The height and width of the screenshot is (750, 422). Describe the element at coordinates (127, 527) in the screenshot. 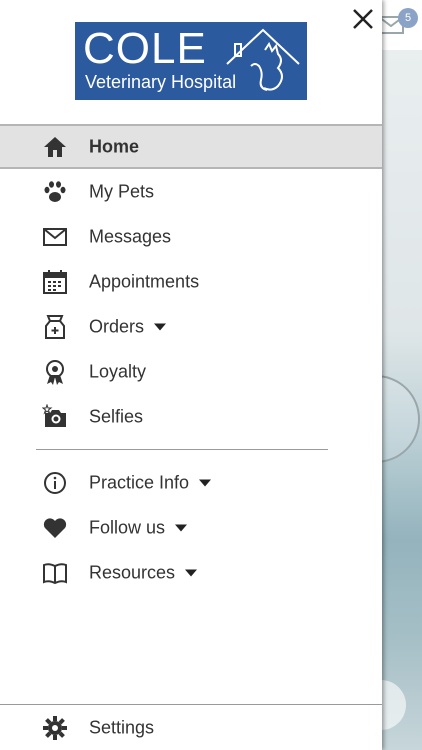

I see `menu-item-label: Follow us` at that location.